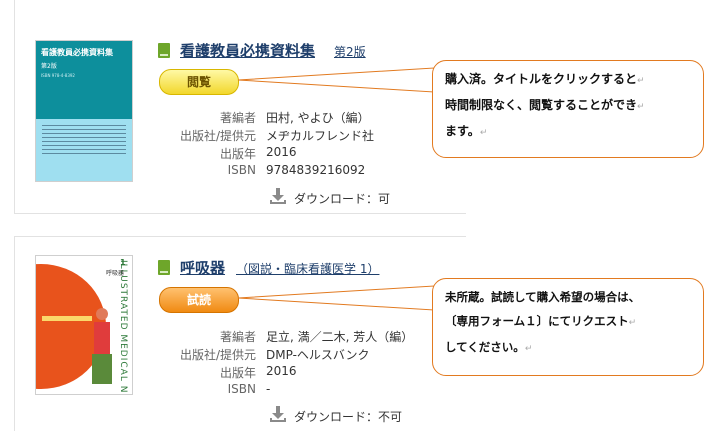  What do you see at coordinates (77, 52) in the screenshot?
I see `cover-1-title: 看護教員必携資料集` at bounding box center [77, 52].